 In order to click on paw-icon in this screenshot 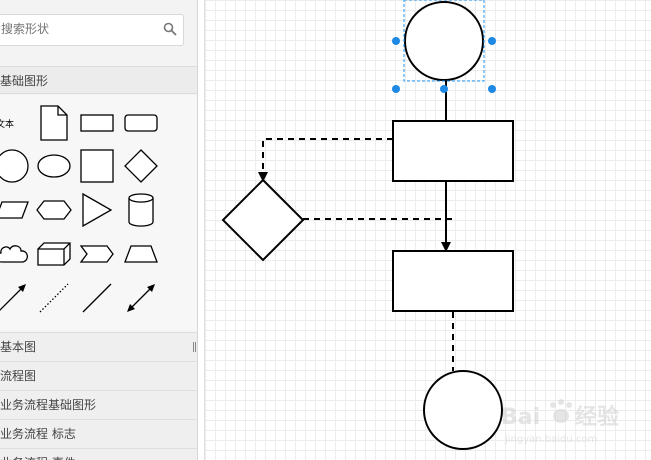, I will do `click(561, 411)`.